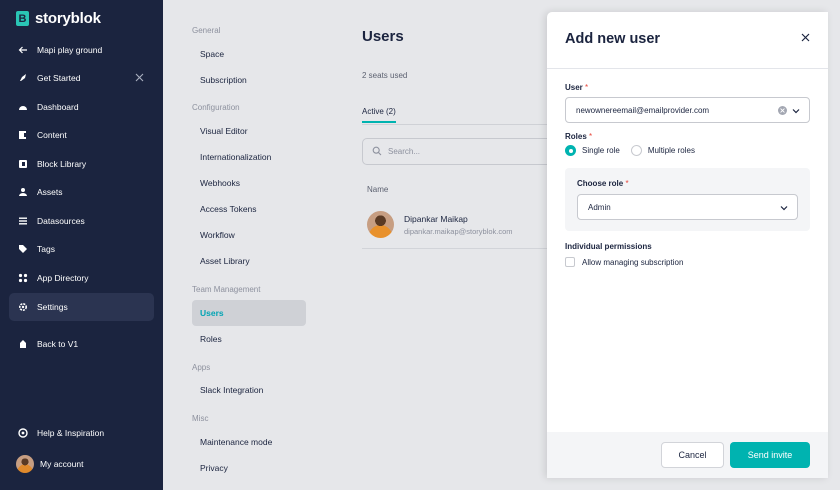  What do you see at coordinates (600, 183) in the screenshot?
I see `choose-role-label-text: Choose role` at bounding box center [600, 183].